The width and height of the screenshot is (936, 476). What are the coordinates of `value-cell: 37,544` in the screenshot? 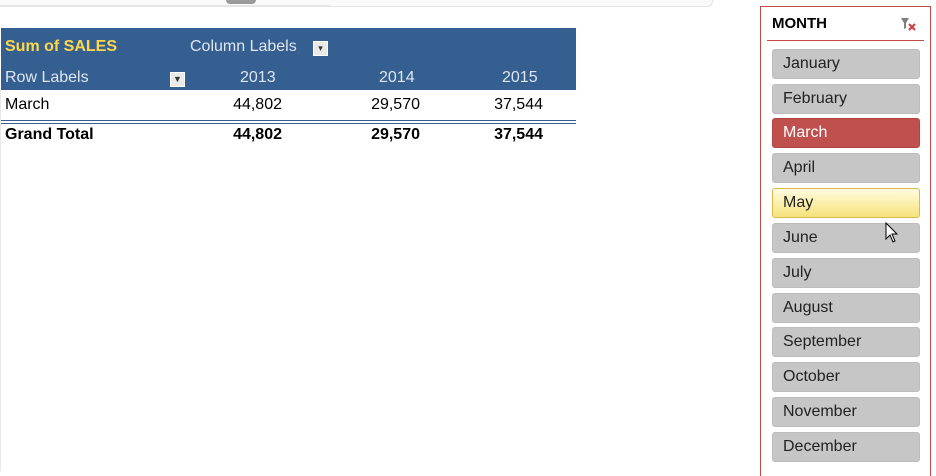 It's located at (503, 105).